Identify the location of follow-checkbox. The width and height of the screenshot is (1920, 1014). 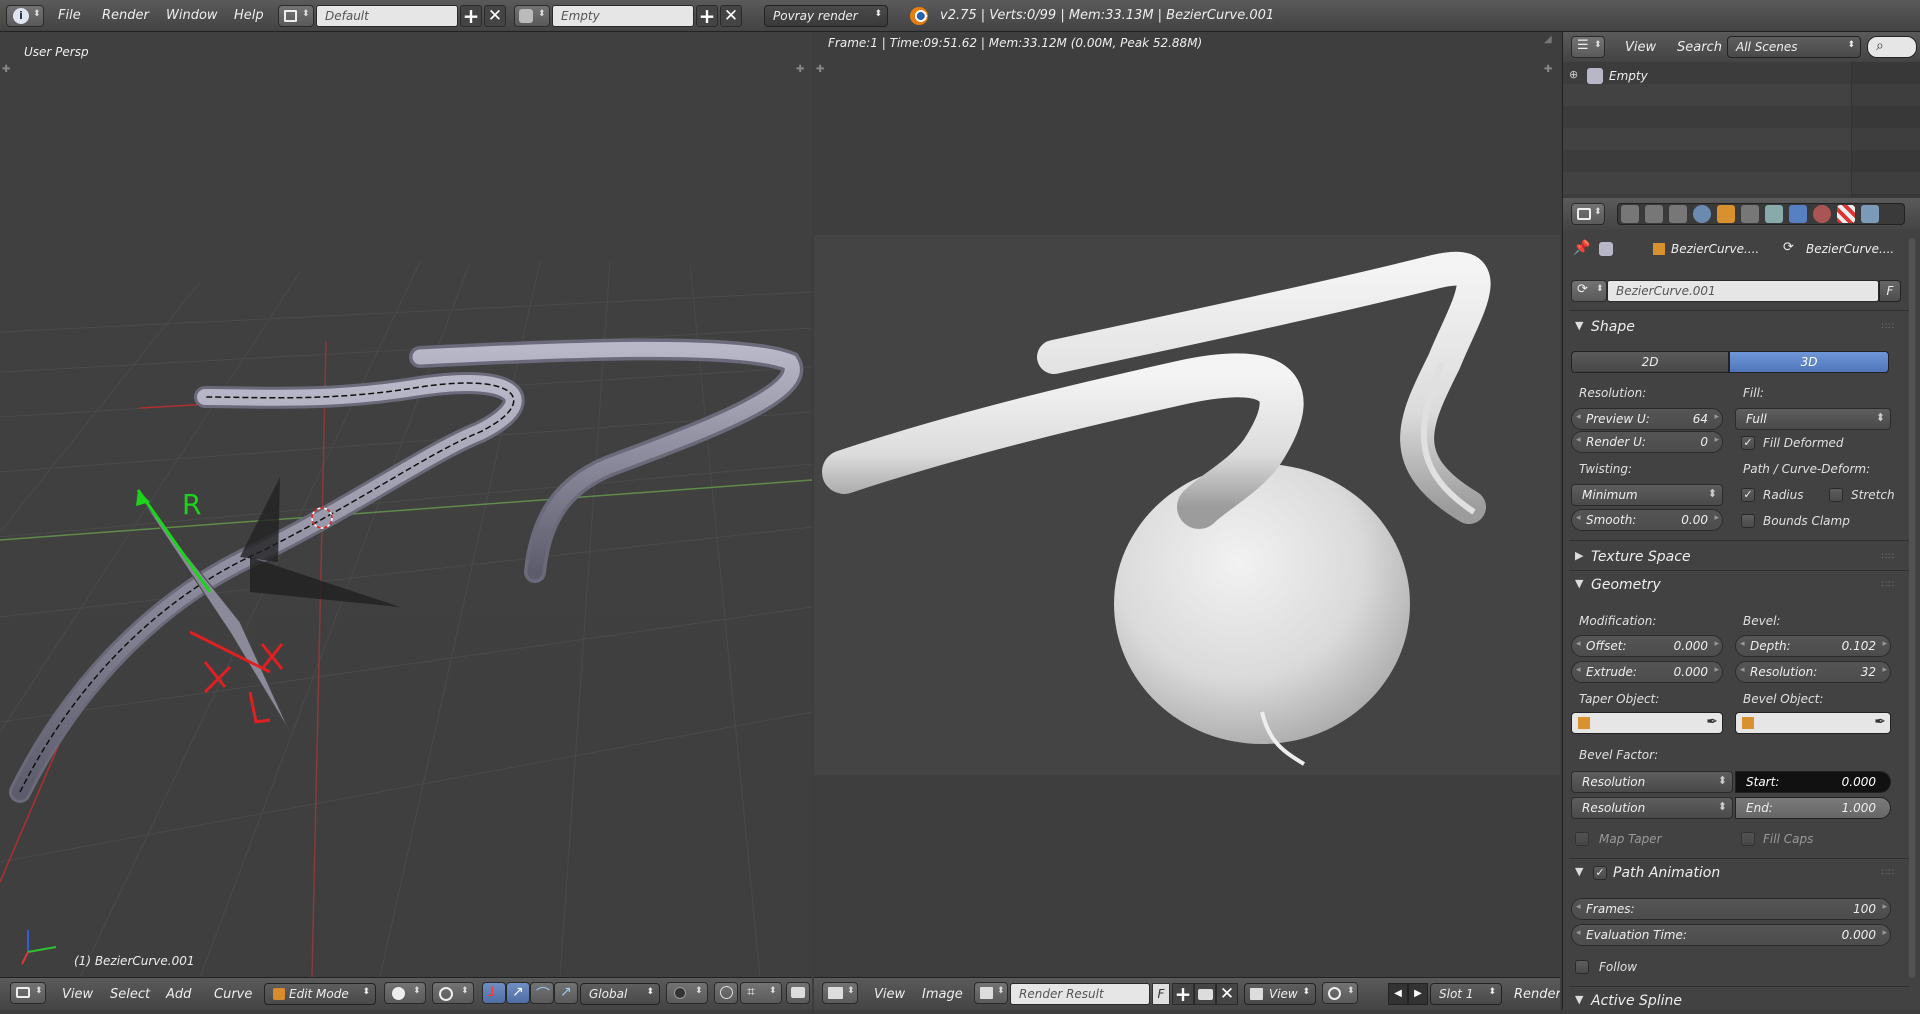
(1582, 967).